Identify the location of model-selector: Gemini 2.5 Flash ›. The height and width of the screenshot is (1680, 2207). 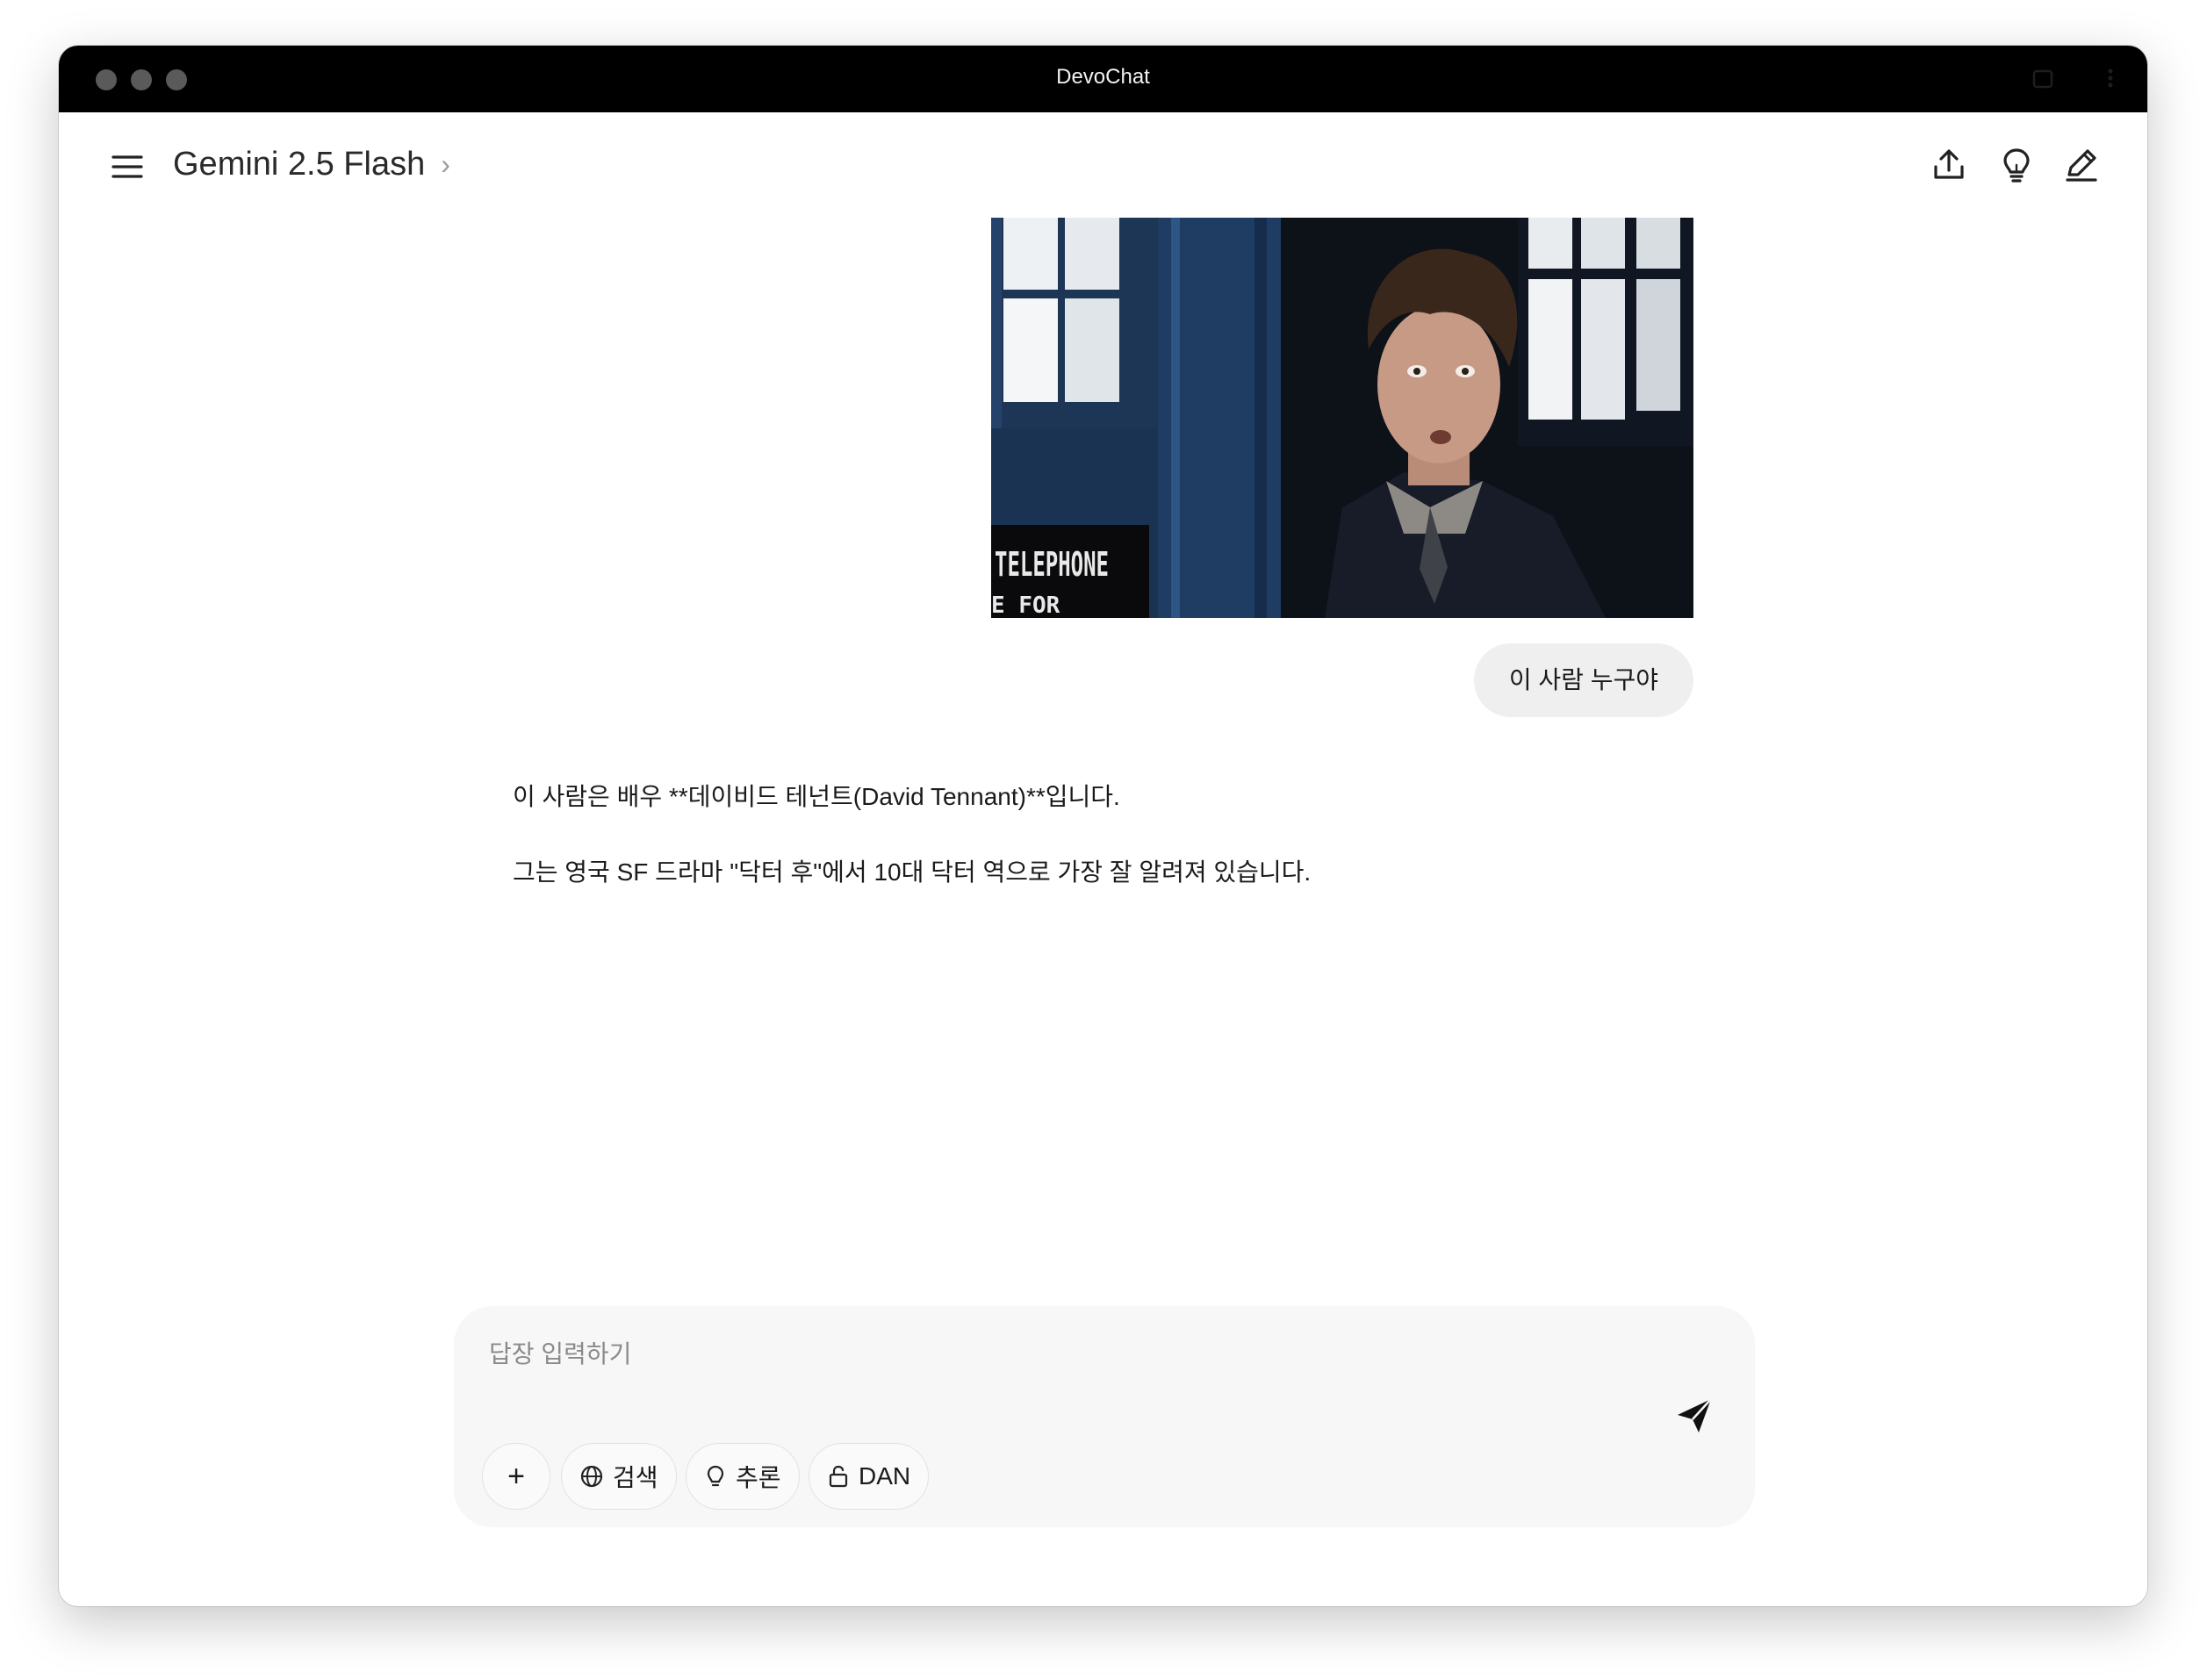
(311, 164).